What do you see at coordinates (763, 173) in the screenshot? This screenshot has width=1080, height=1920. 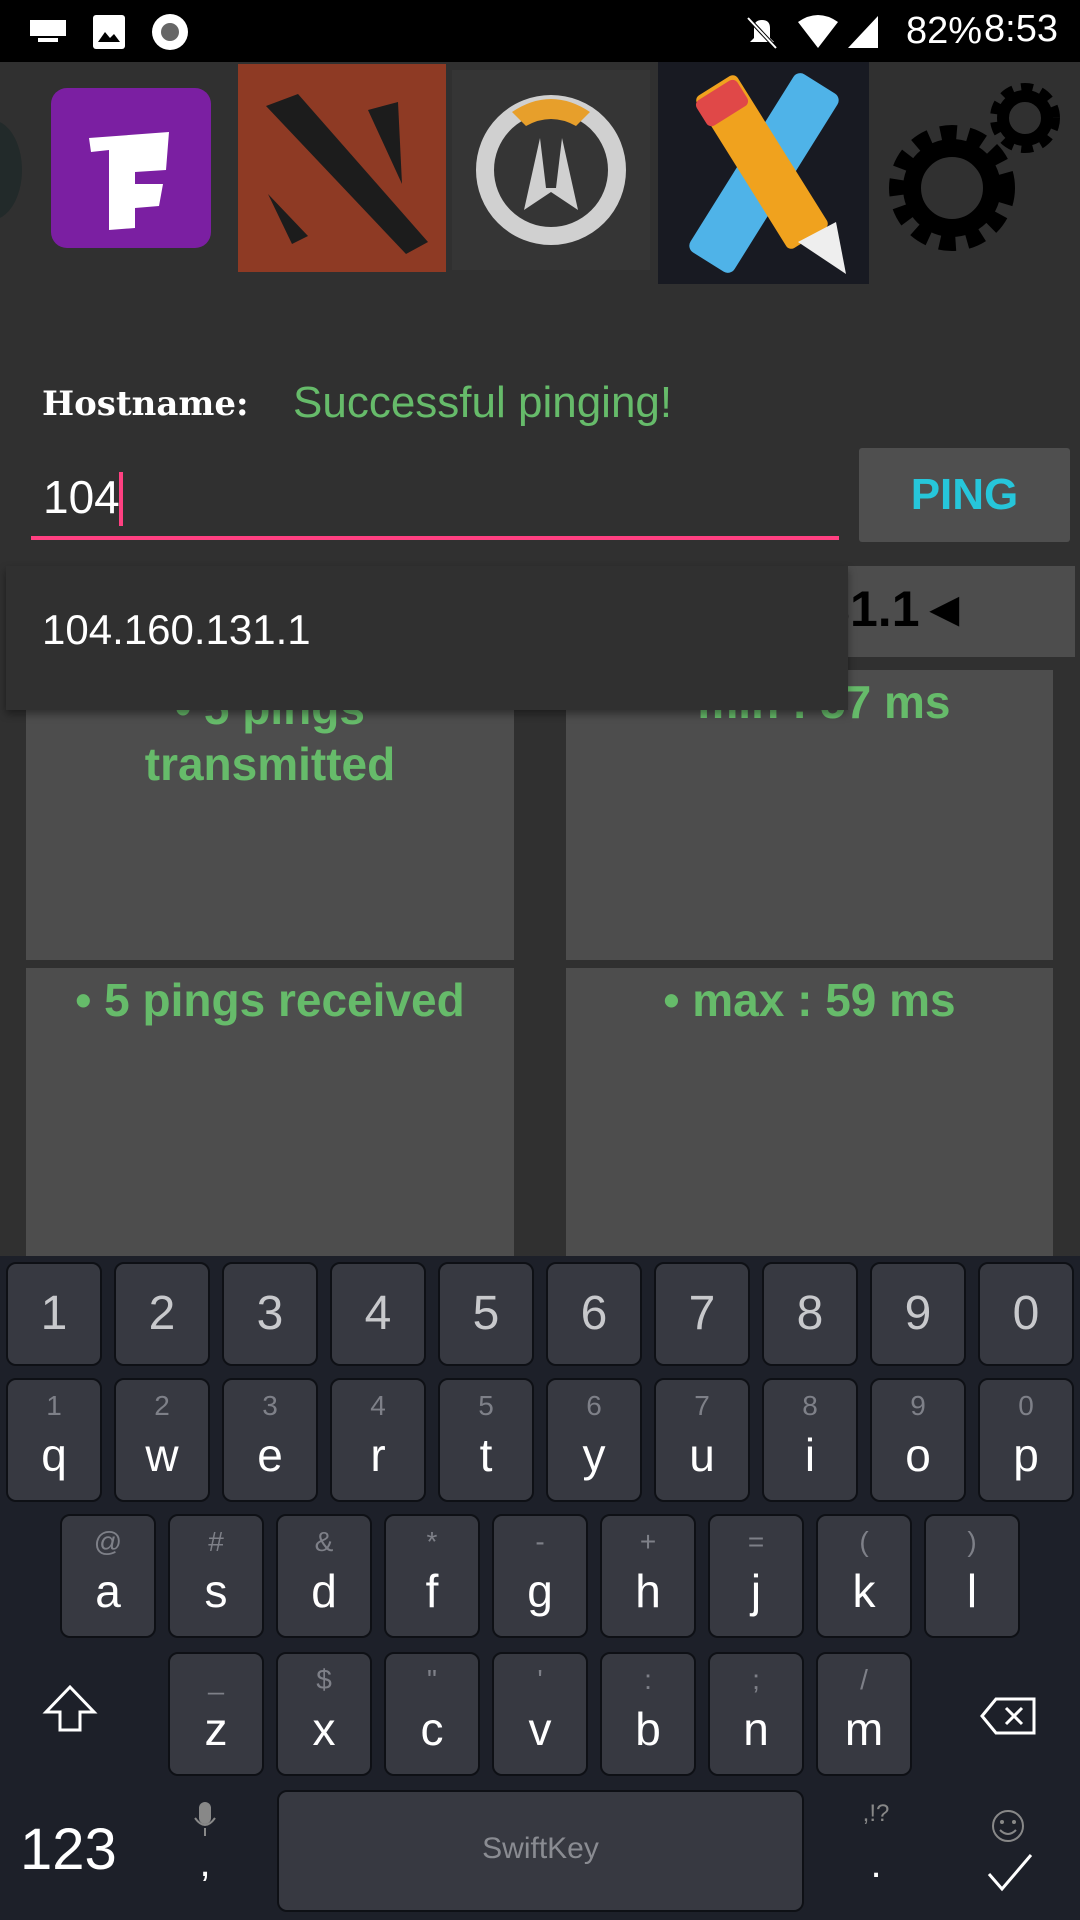 I see `edit-tools-icon` at bounding box center [763, 173].